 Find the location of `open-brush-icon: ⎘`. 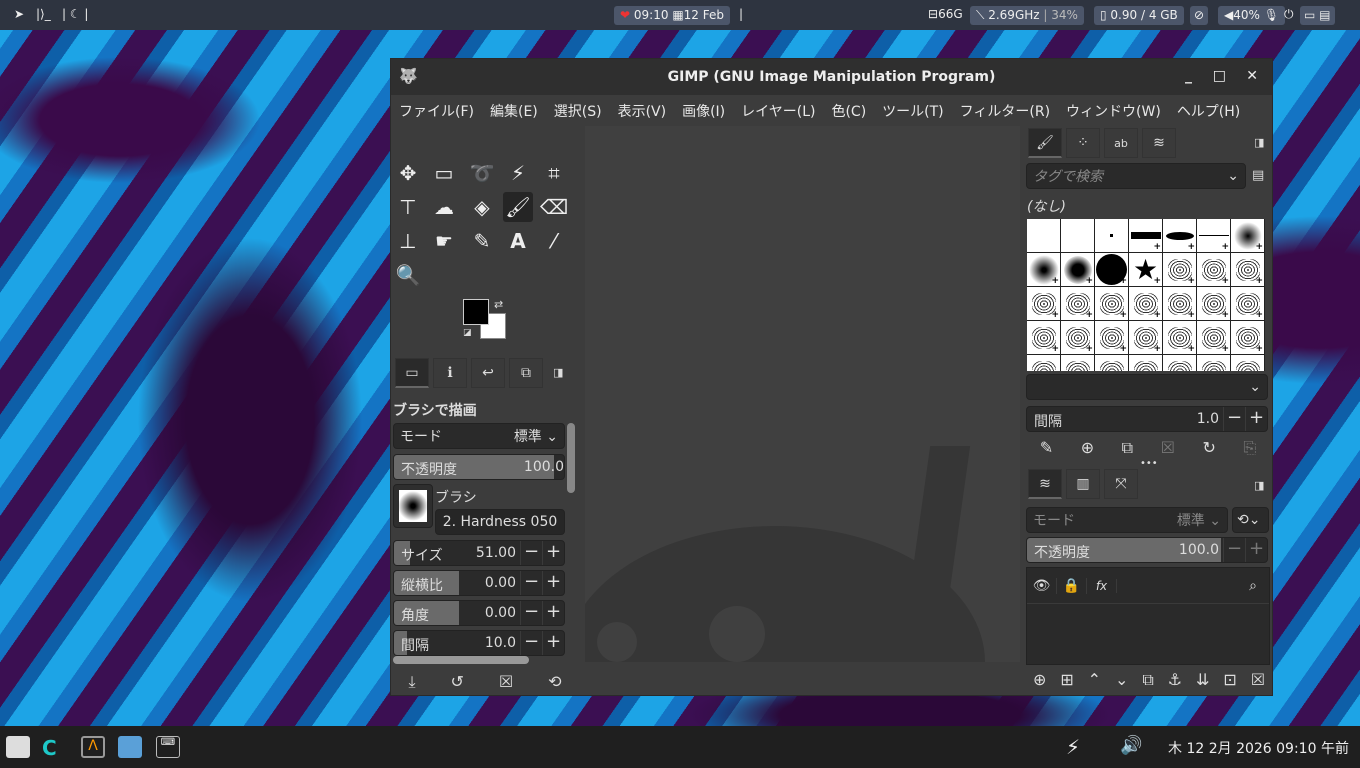

open-brush-icon: ⎘ is located at coordinates (1249, 448).